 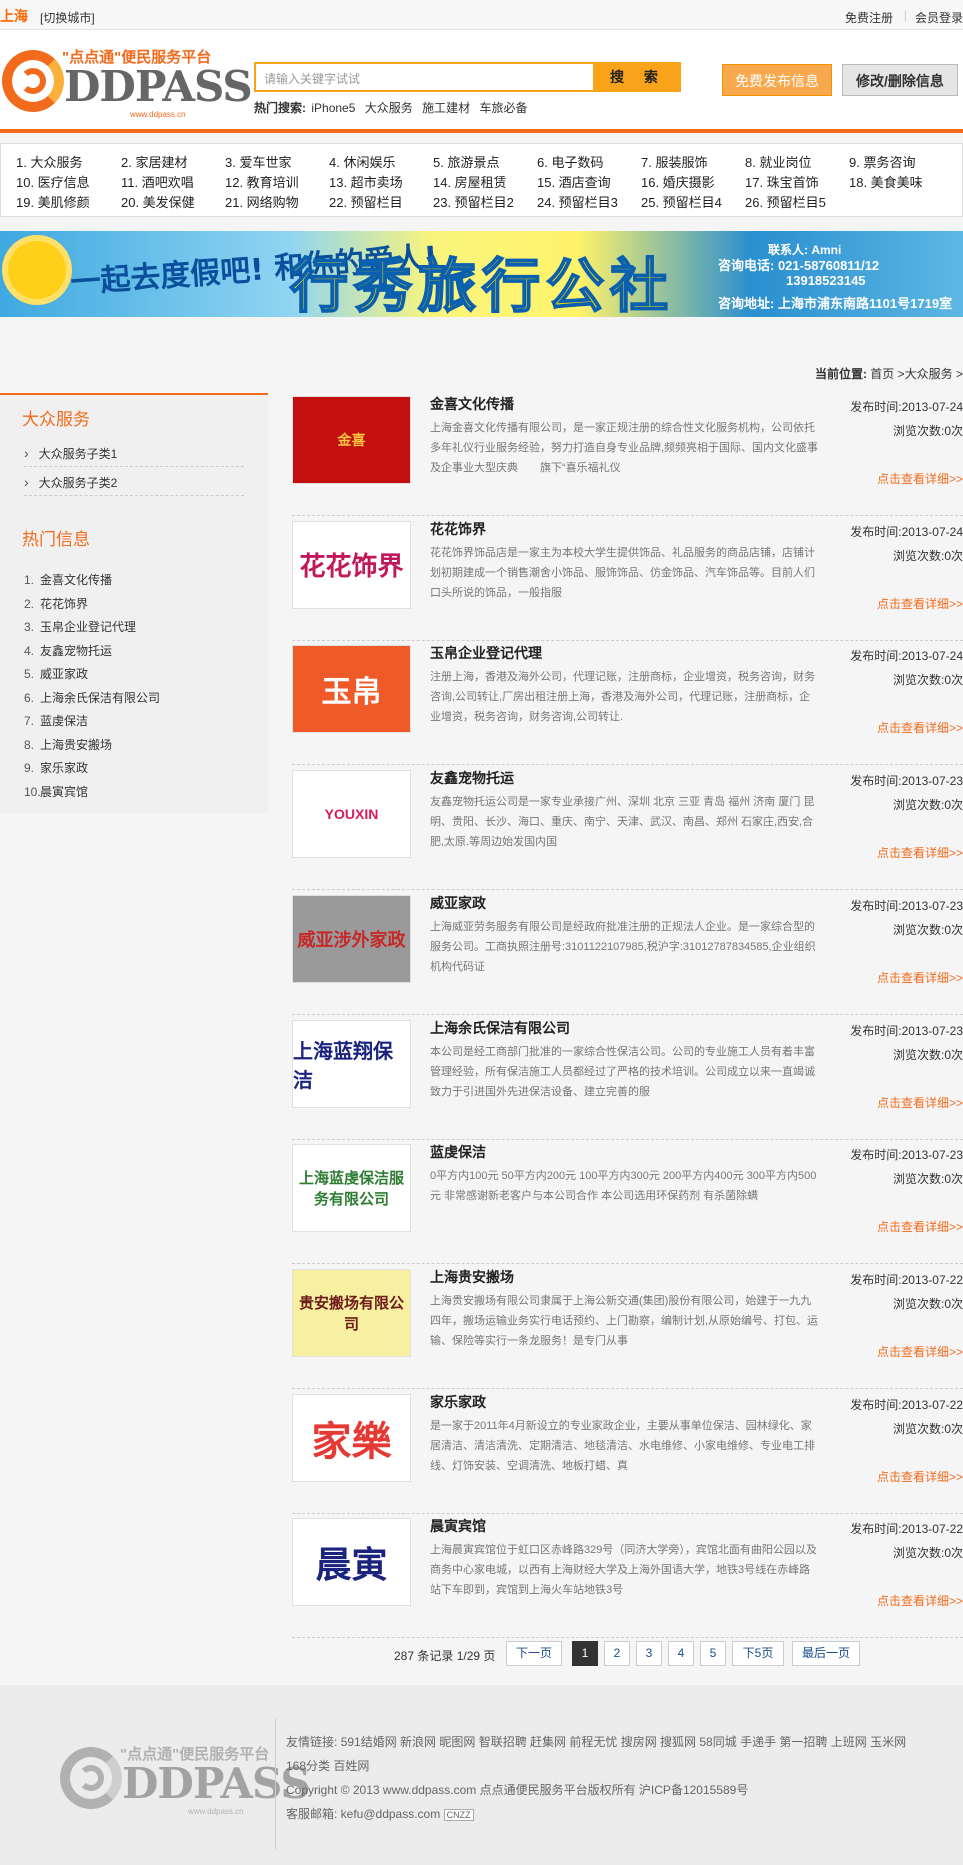 I want to click on category-link: 5. 旅游景点, so click(x=466, y=161).